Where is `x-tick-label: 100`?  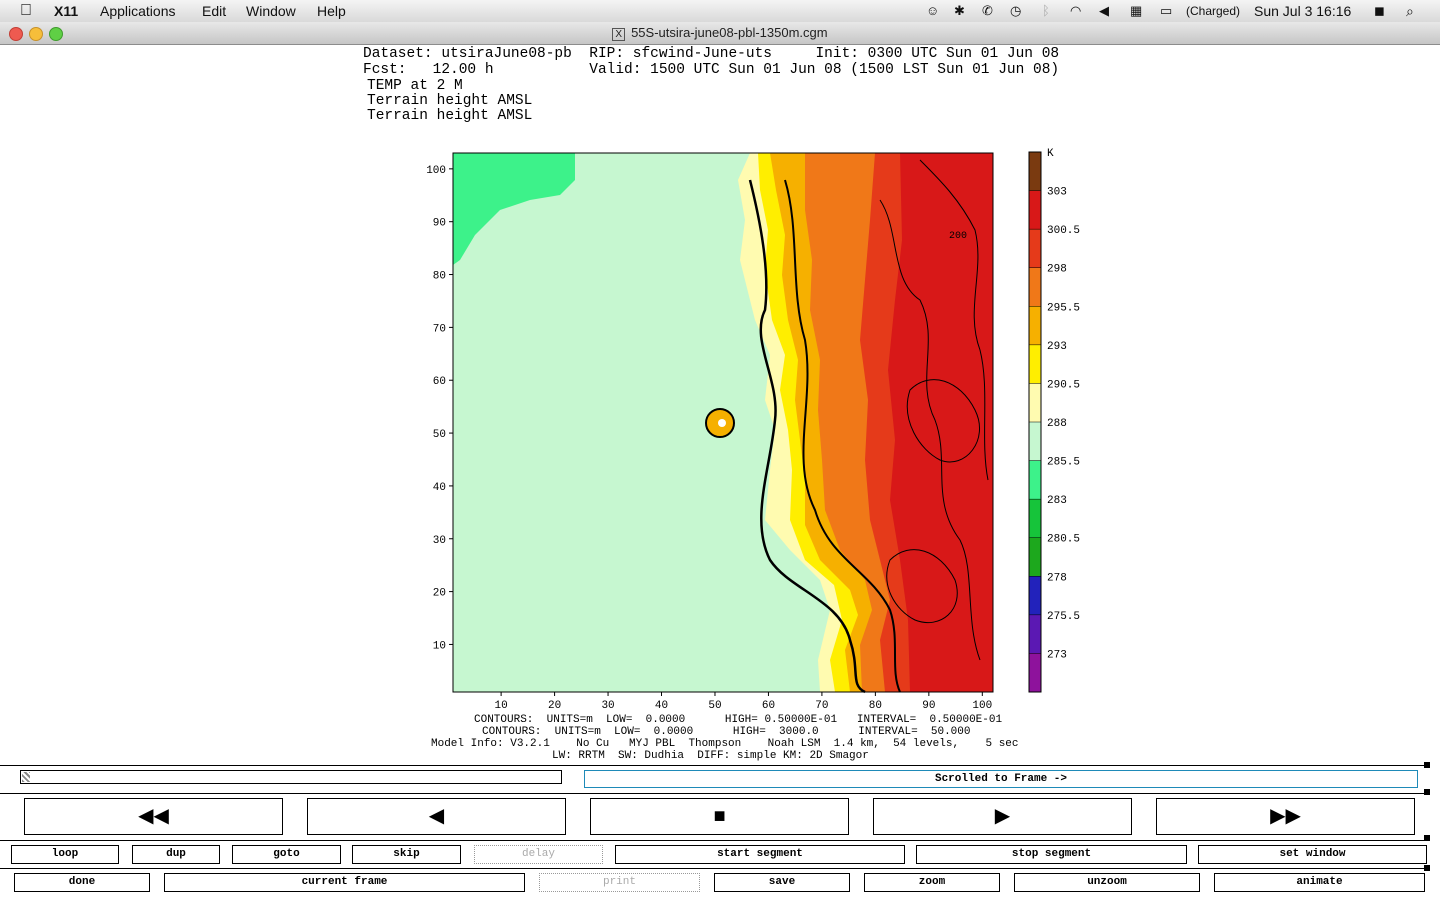
x-tick-label: 100 is located at coordinates (982, 706).